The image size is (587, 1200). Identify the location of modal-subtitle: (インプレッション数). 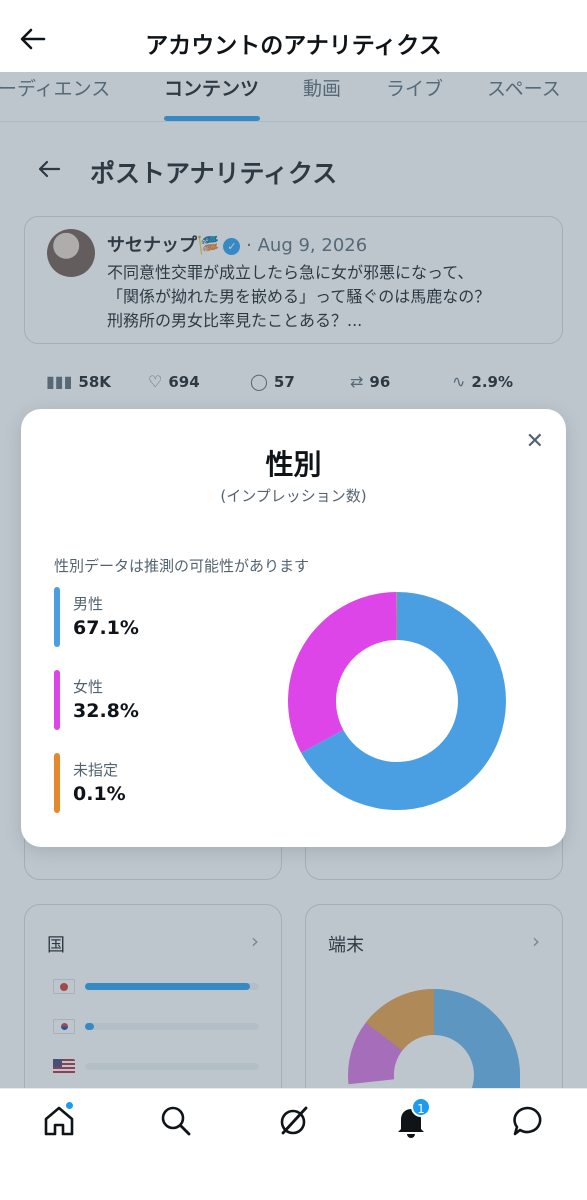
(293, 496).